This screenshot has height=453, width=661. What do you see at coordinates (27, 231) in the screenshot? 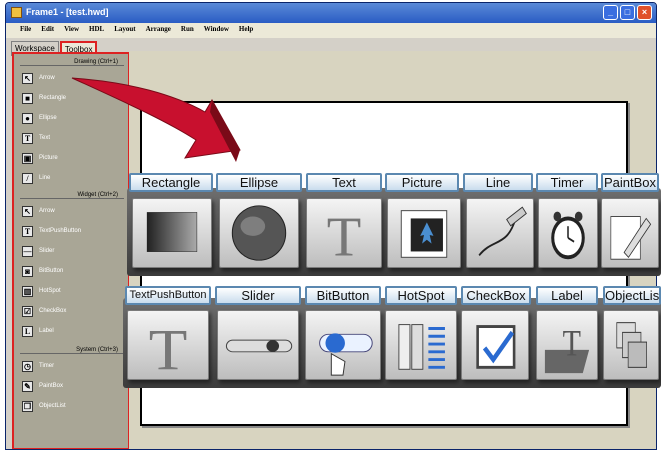
I see `text-push-button-icon: T` at bounding box center [27, 231].